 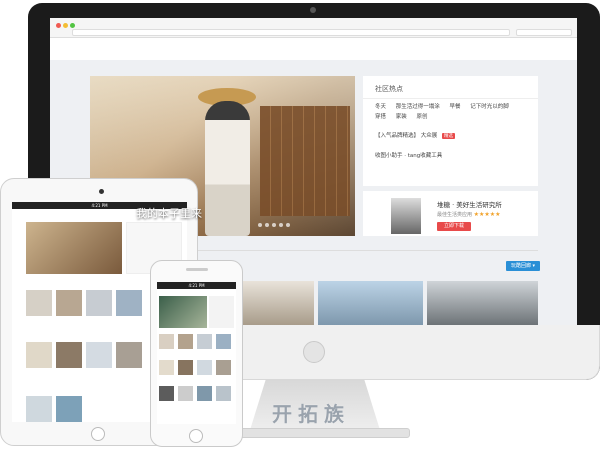 I want to click on banner-person-image, so click(x=227, y=168).